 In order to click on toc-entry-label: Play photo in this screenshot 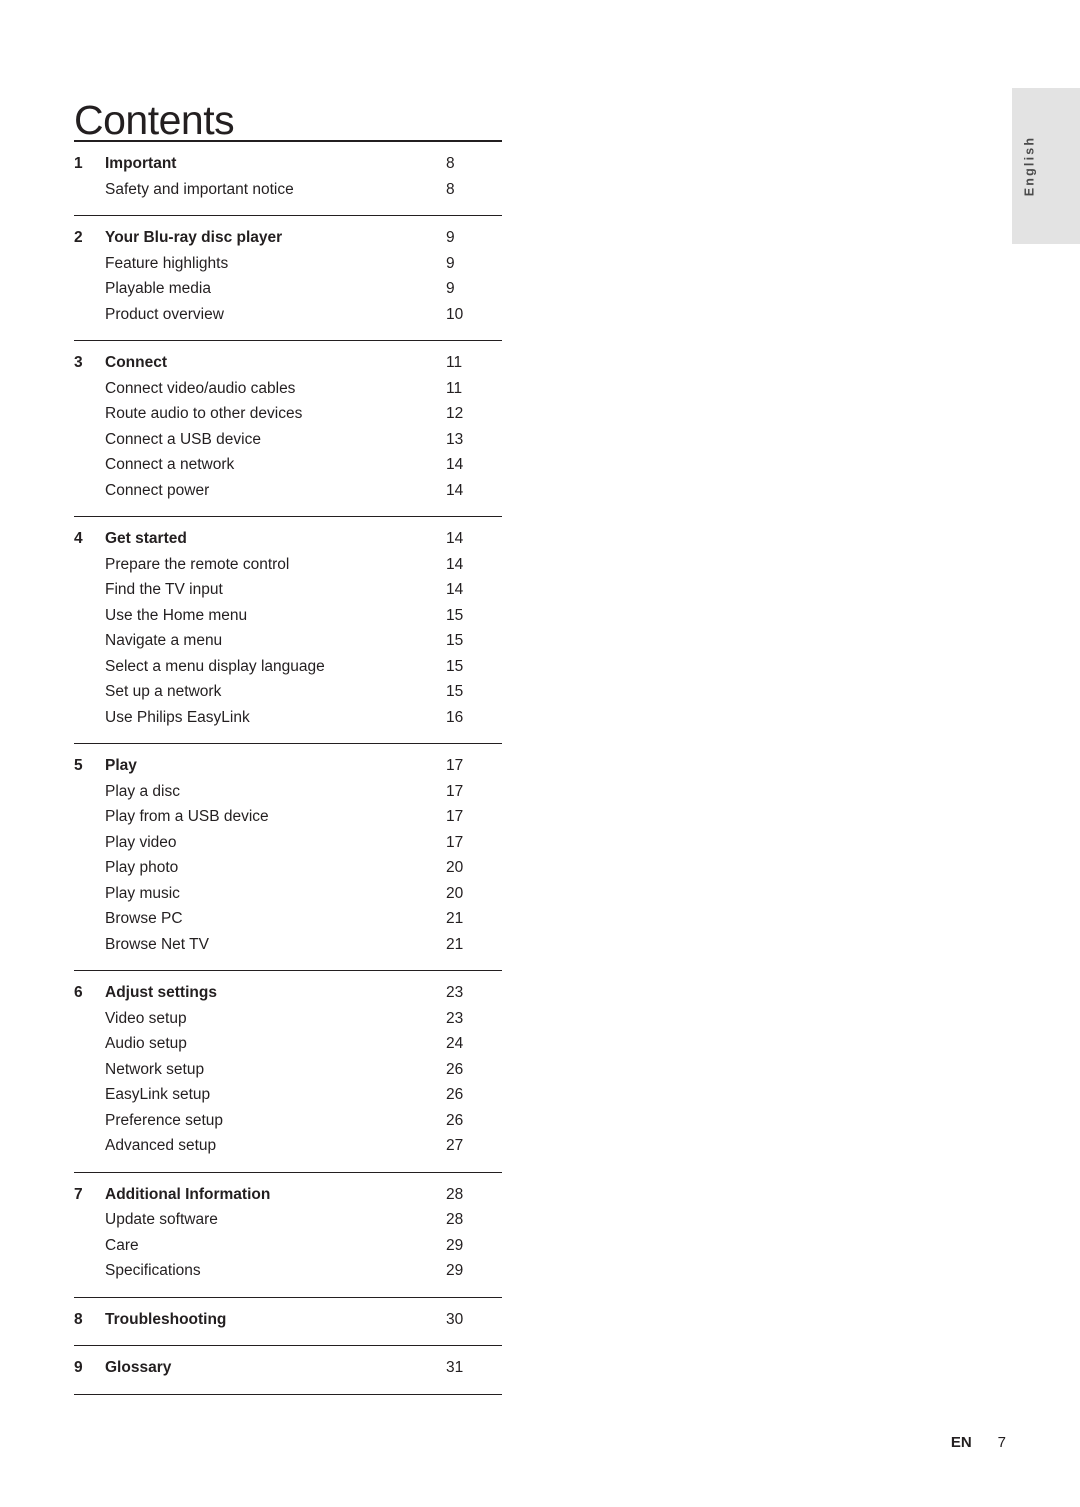, I will do `click(142, 867)`.